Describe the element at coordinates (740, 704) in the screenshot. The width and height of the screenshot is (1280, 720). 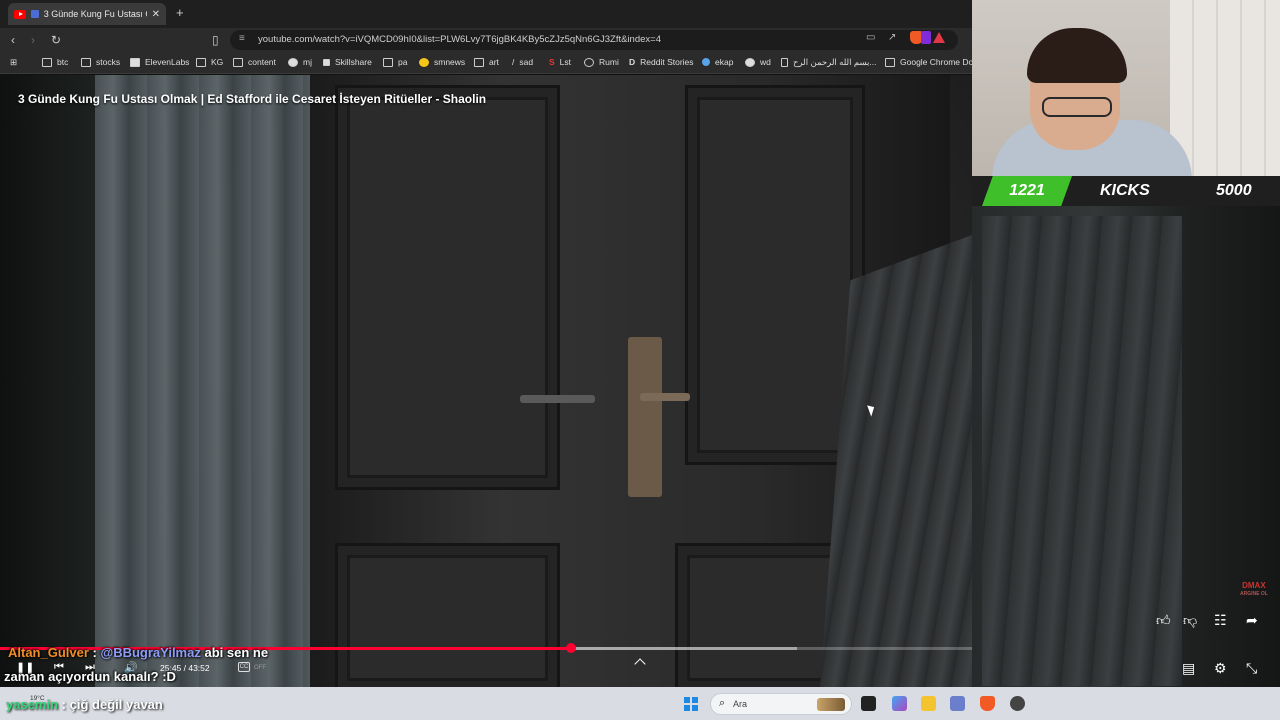
I see `taskbar-search-placeholder: Ara` at that location.